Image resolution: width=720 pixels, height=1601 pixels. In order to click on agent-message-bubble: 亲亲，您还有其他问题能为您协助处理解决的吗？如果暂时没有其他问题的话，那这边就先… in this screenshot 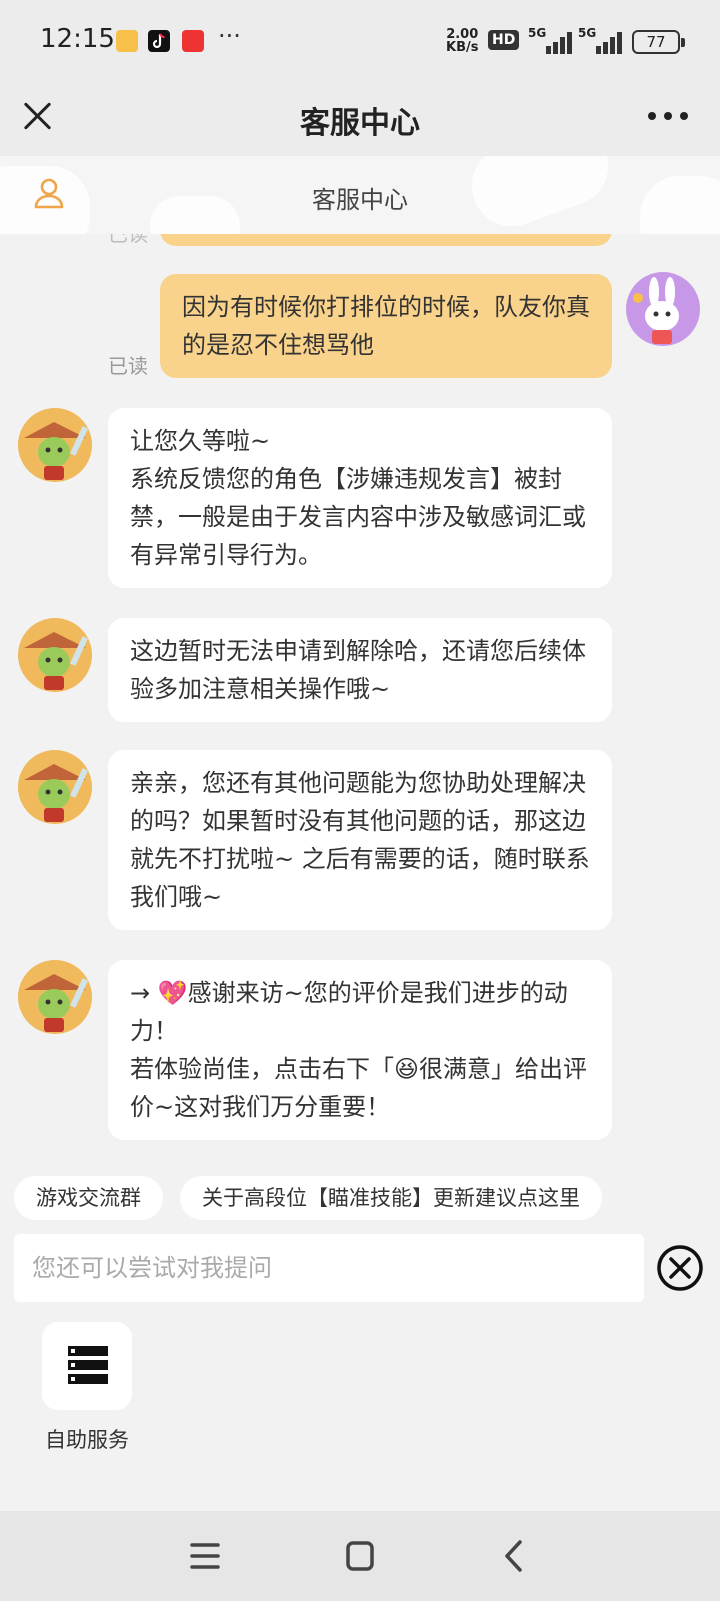, I will do `click(360, 840)`.